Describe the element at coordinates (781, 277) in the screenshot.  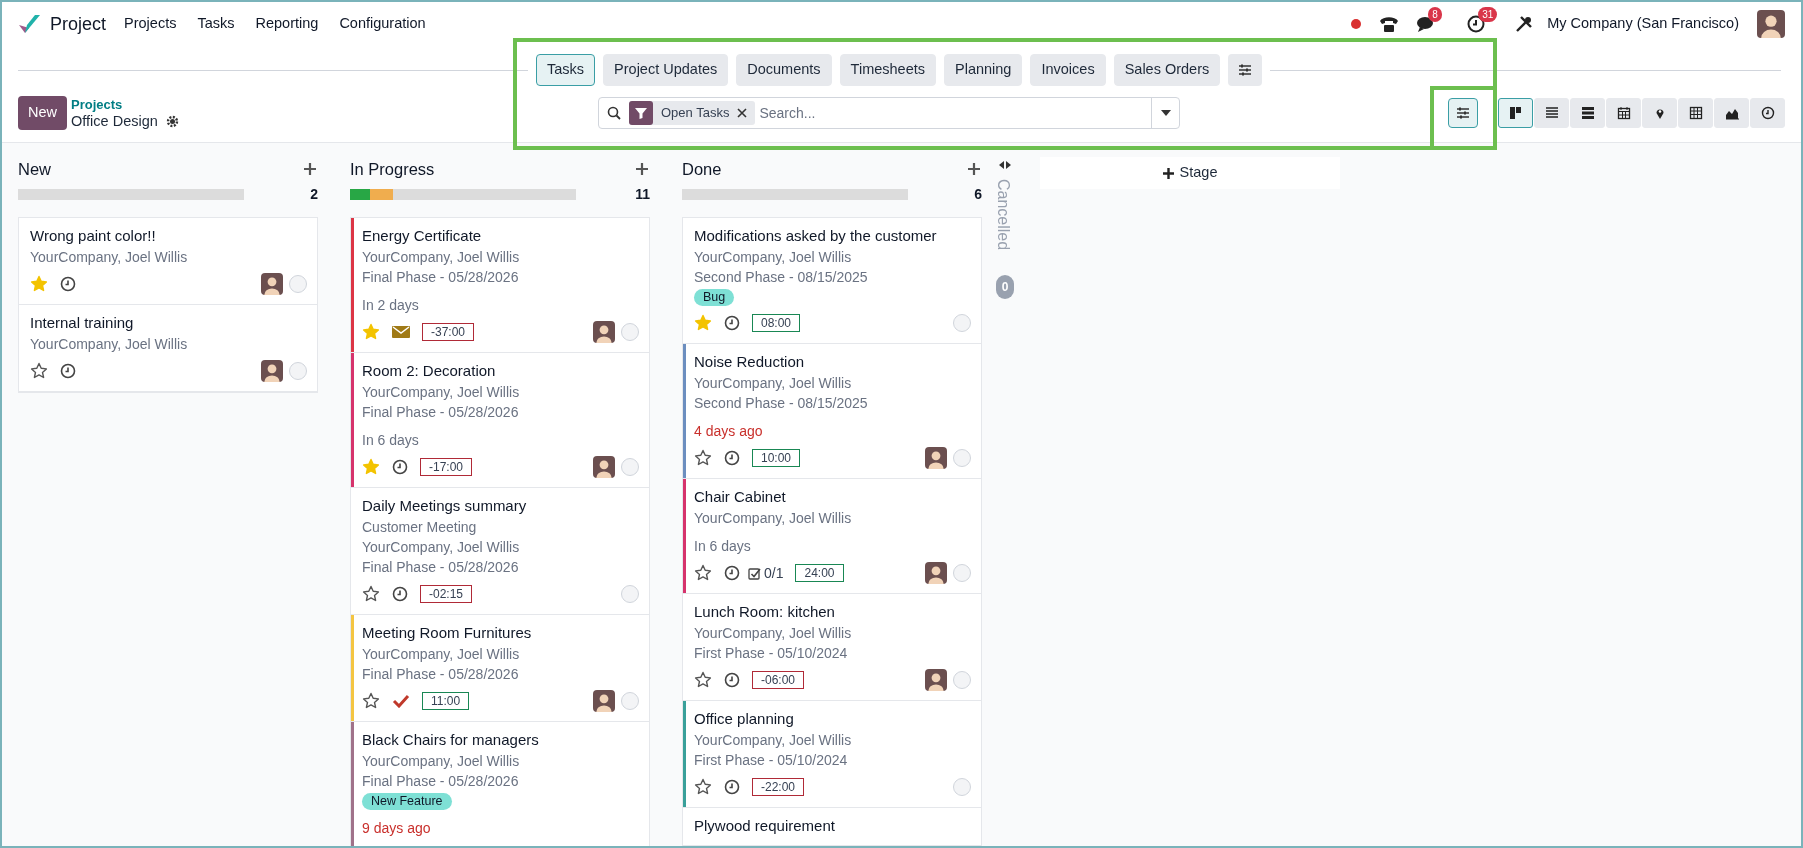
I see `task-detail: Second Phase - 08/15/2025` at that location.